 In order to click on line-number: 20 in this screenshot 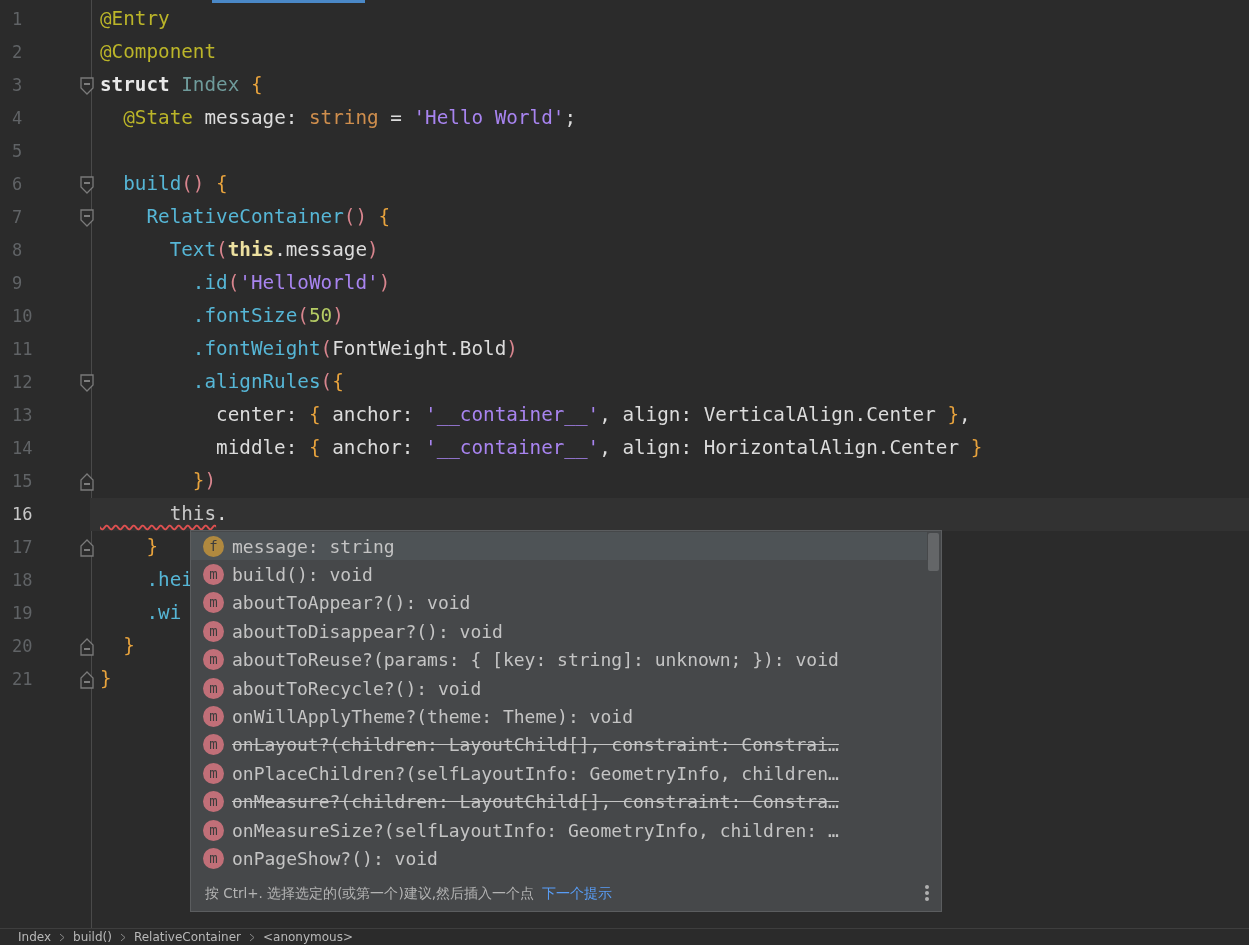, I will do `click(22, 646)`.